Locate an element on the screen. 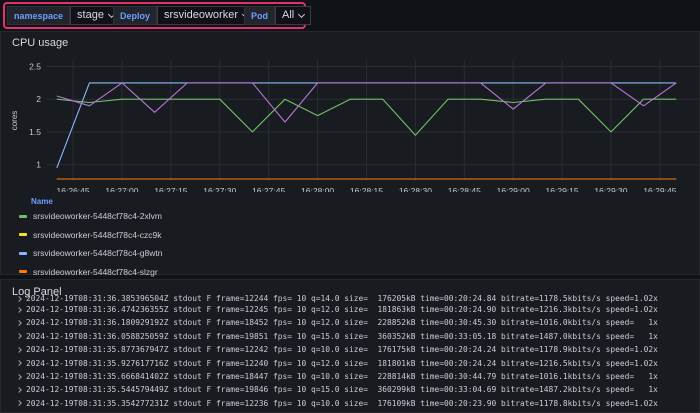 The width and height of the screenshot is (700, 413). x-tick-label: 16:27:00 is located at coordinates (121, 189).